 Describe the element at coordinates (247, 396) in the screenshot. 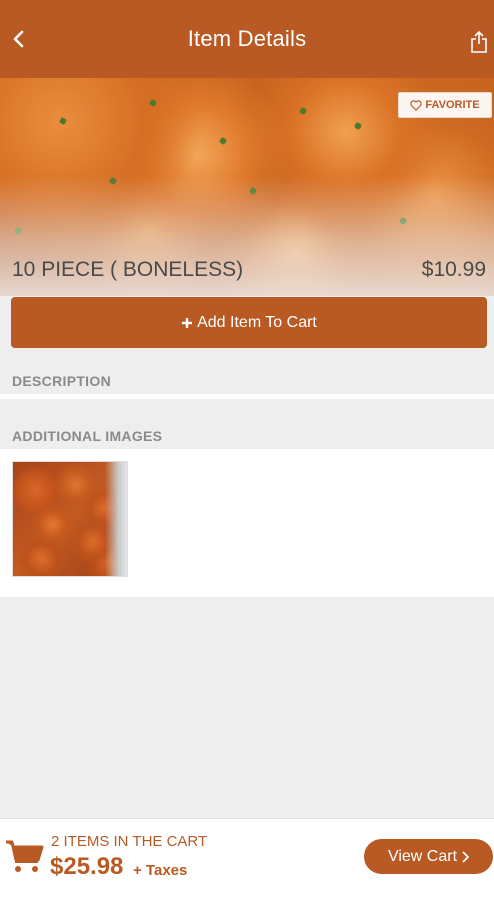

I see `description-body` at that location.